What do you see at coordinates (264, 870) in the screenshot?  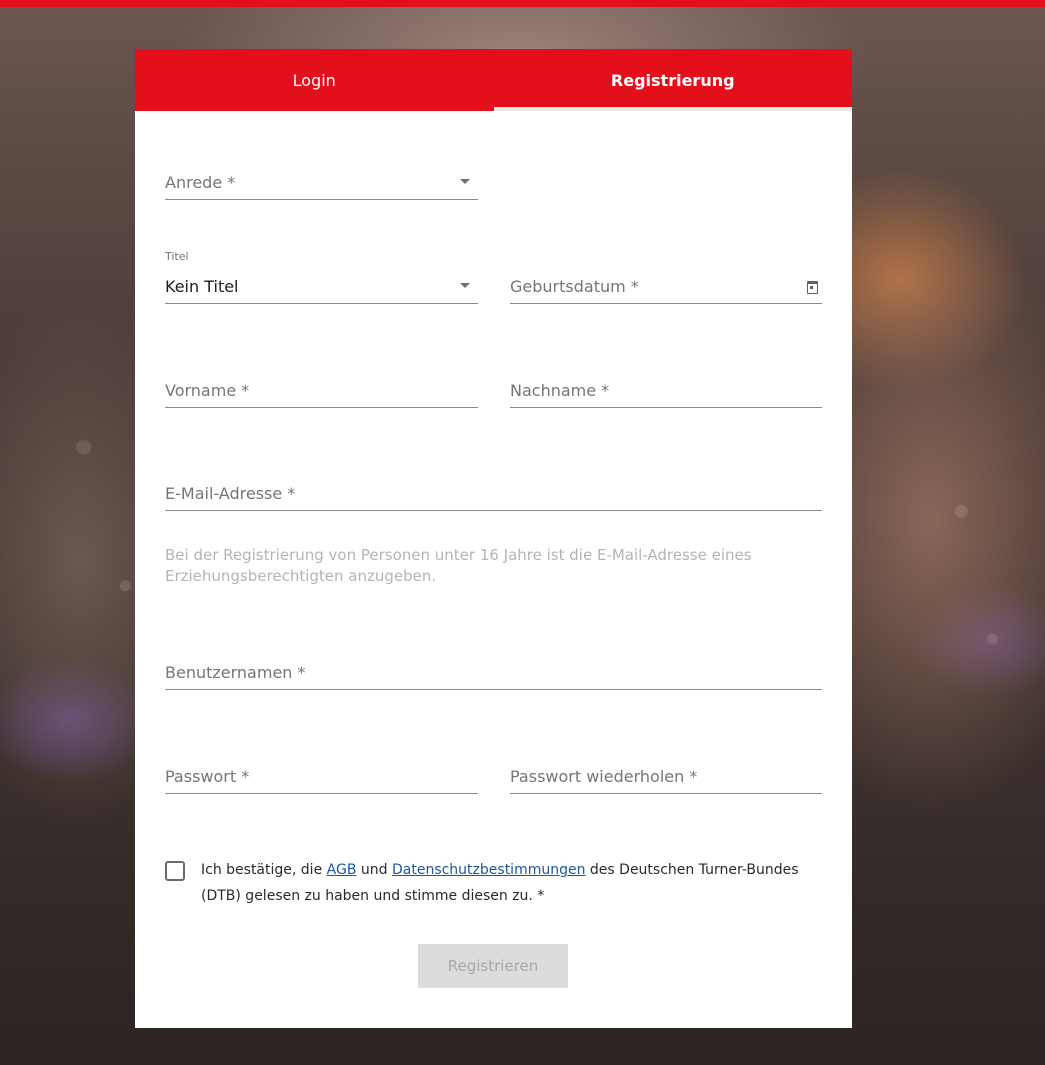 I see `consent-text-before: Ich bestätige, die` at bounding box center [264, 870].